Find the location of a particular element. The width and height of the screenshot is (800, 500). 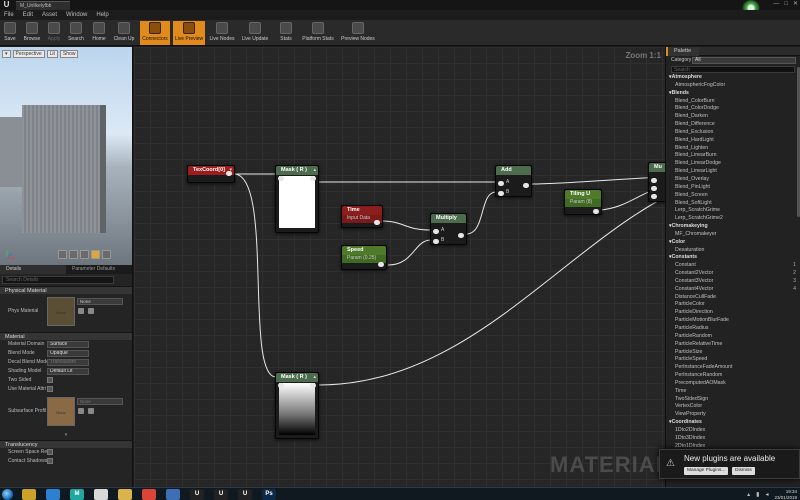

subsurface-dropdown: None is located at coordinates (100, 401).